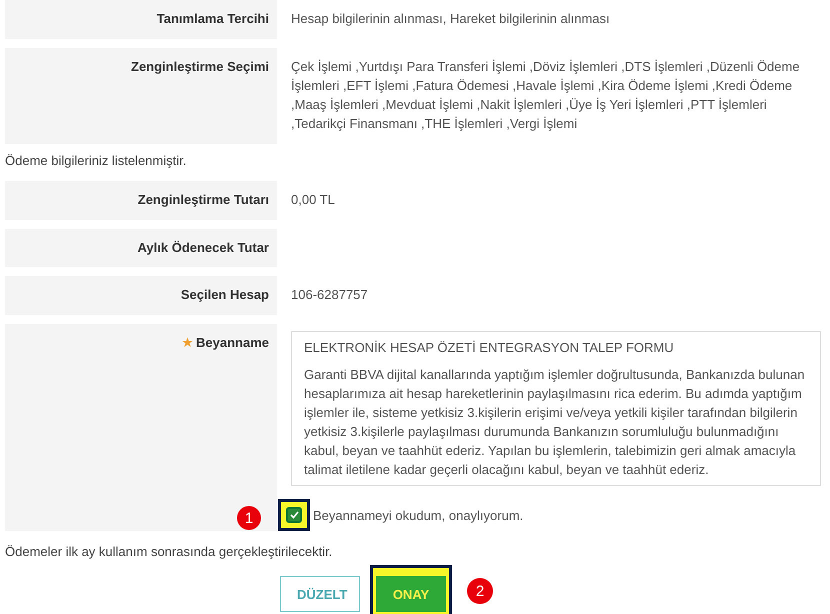  What do you see at coordinates (545, 95) in the screenshot?
I see `field-value: Çek İşlemi ,Yurtdışı Para Transferi İşlemi ,Döviz İşlemleri ,DTS İşlemleri ,Düzenli Ödeme İşlemleri ,EFT İşlemi ,Fatura Ödemesi ,Havale İşlemi ,Kira Ödeme İşlemi ,Kredi Ödeme ,Maaş İşlemleri ,Mevduat İşlemi ,Nakit İşlemleri ,Üye İş Yeri İşlemleri ,PTT İşlemleri ,Tedarikçi Finansmanı ,THE İşlemleri ,Vergi İşlemi` at bounding box center [545, 95].